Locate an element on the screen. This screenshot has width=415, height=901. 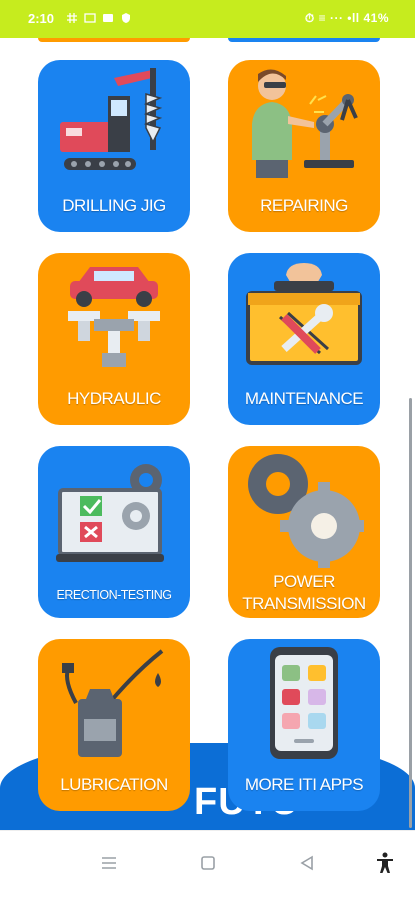
repair-technician-icon is located at coordinates (305, 123).